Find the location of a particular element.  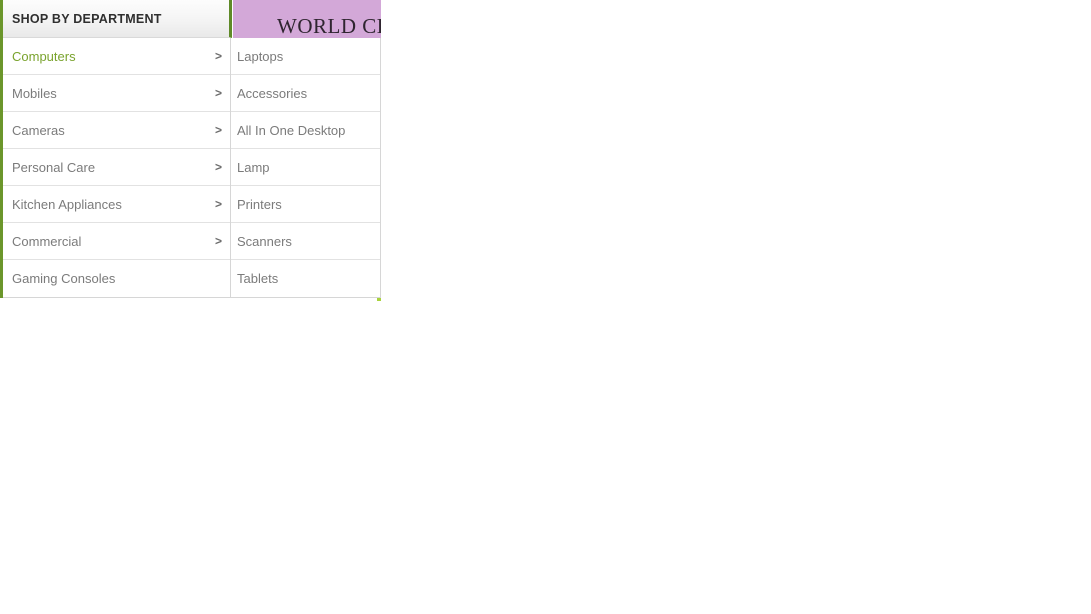

submenu-item-label: Lamp is located at coordinates (253, 167).